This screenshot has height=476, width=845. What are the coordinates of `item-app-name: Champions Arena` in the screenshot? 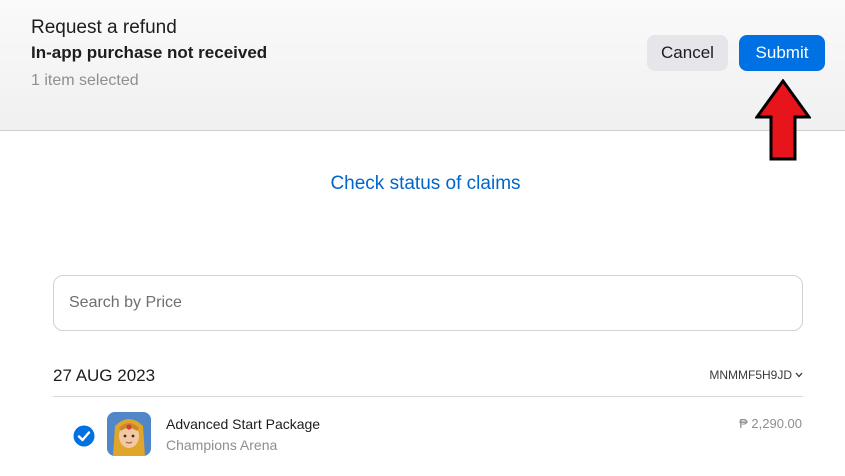 It's located at (222, 445).